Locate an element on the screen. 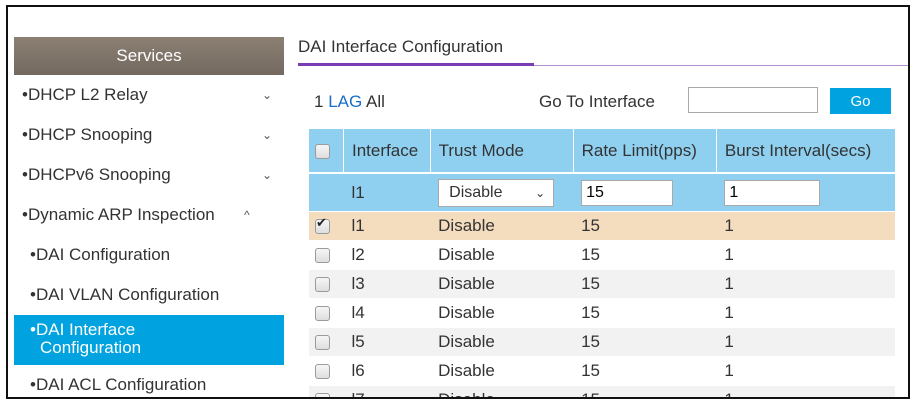  column-header-interface: Interface is located at coordinates (387, 151).